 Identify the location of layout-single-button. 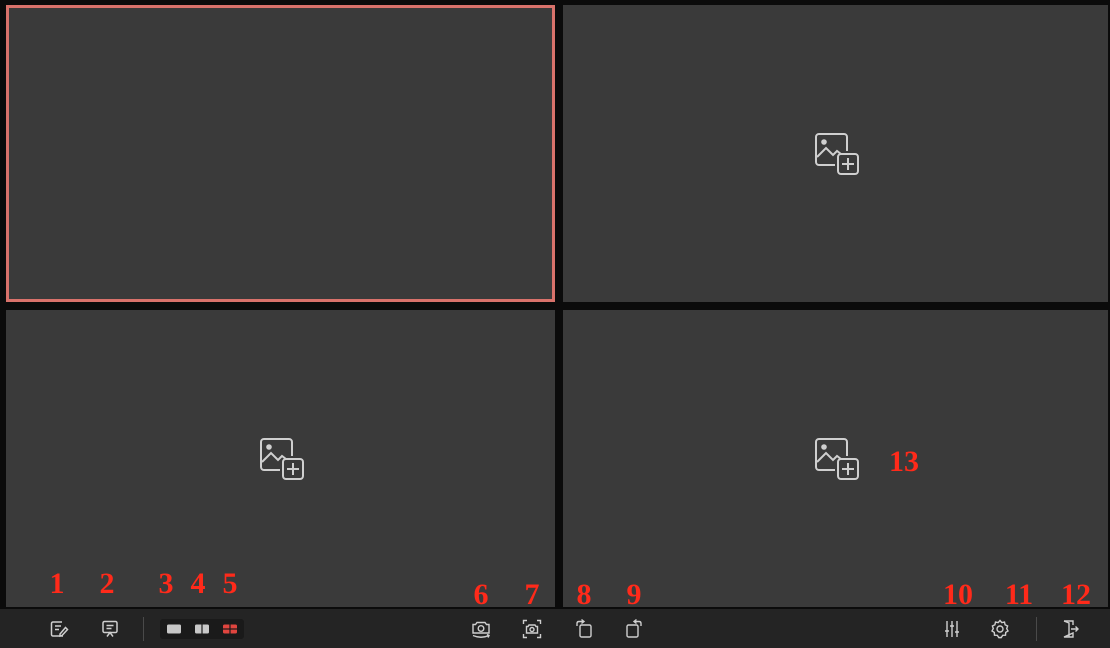
(174, 629).